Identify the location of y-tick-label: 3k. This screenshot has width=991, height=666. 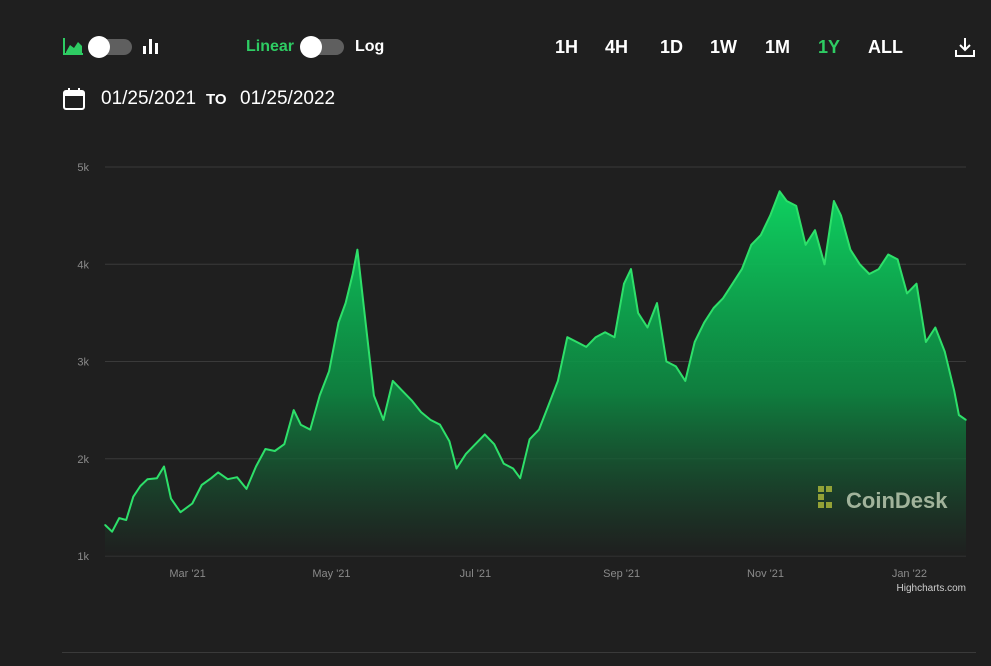
(83, 363).